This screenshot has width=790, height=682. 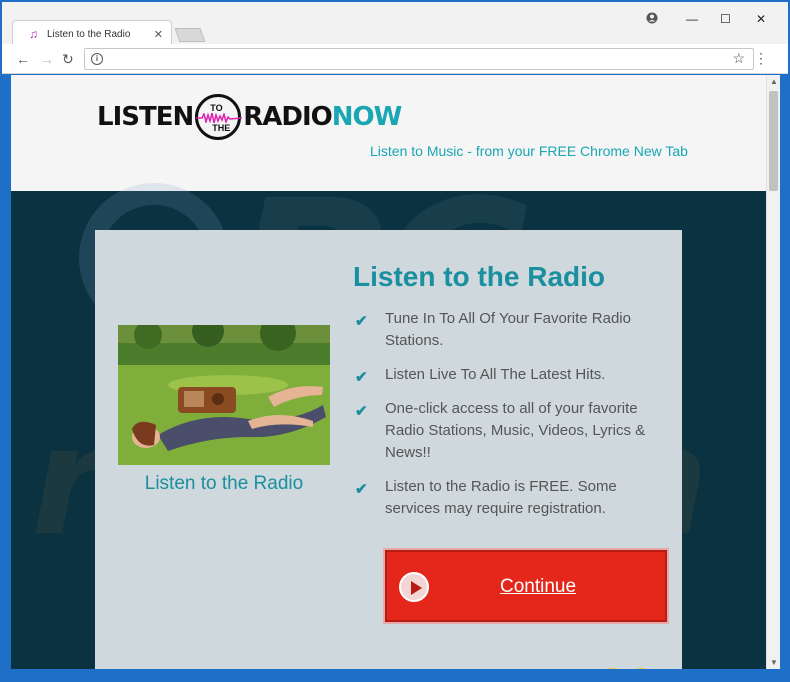 What do you see at coordinates (774, 81) in the screenshot?
I see `scroll-up-arrow-icon: ▲` at bounding box center [774, 81].